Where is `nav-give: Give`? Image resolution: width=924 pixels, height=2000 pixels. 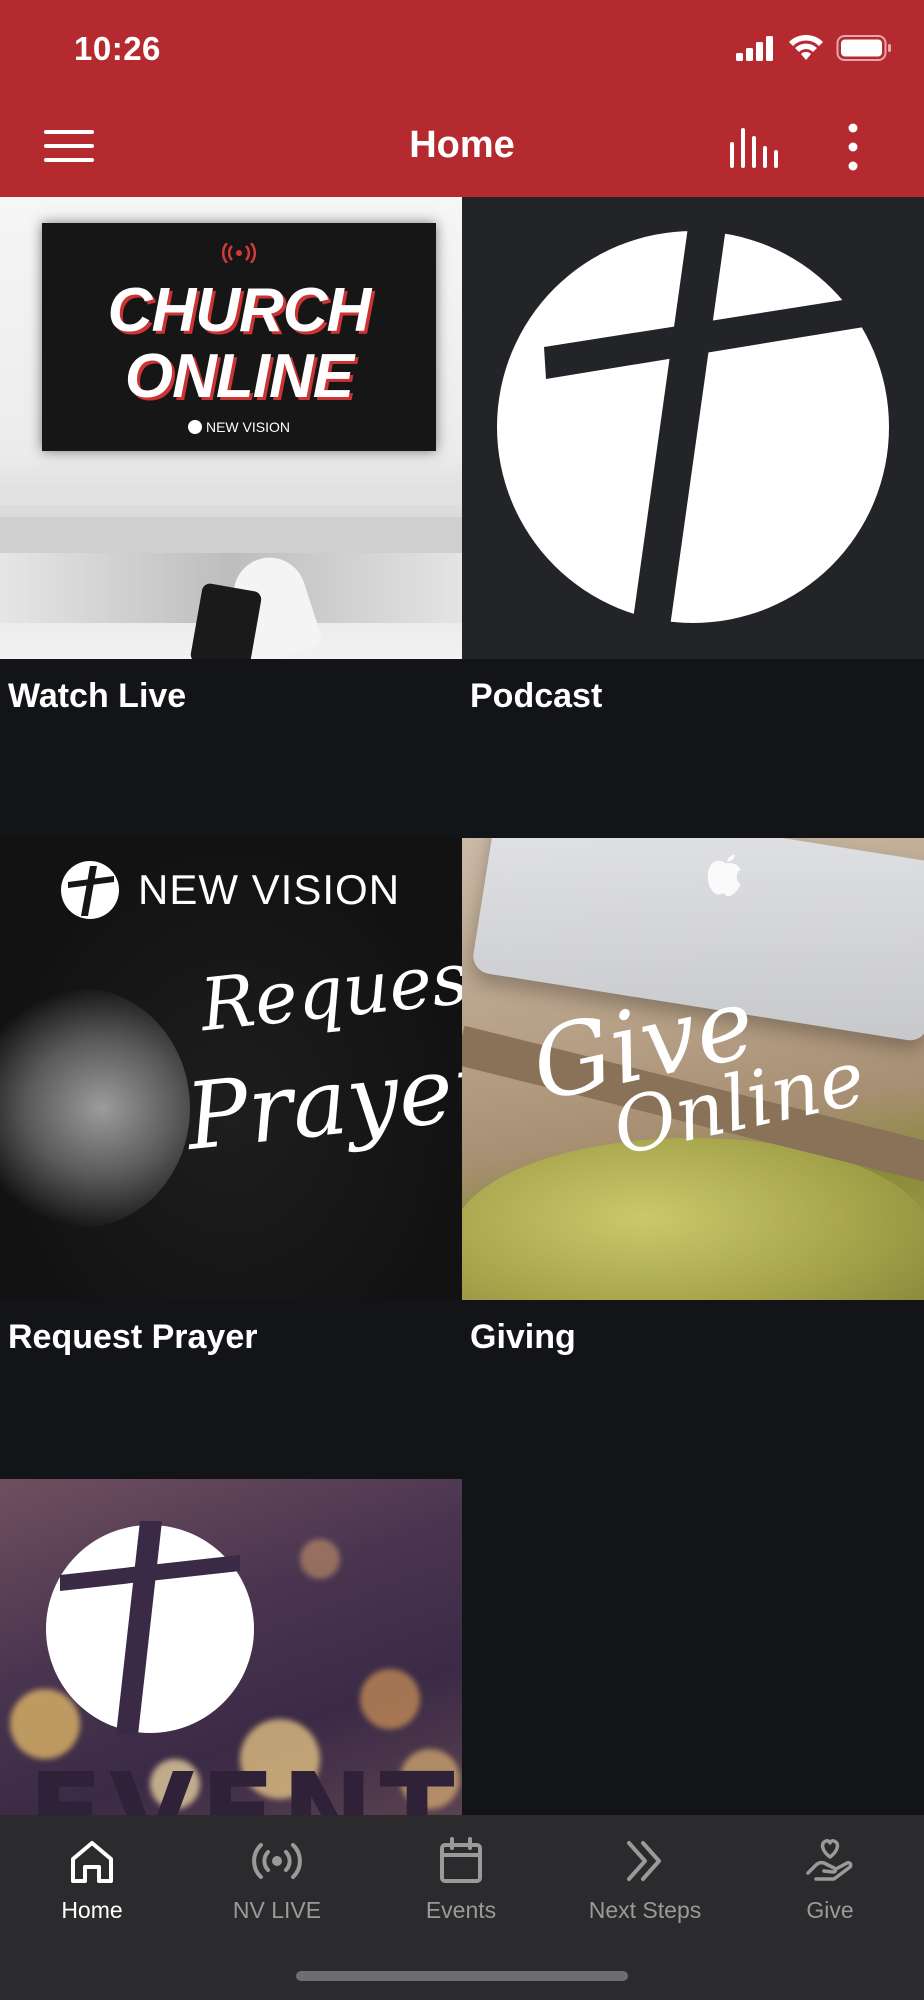
nav-give: Give is located at coordinates (830, 1875).